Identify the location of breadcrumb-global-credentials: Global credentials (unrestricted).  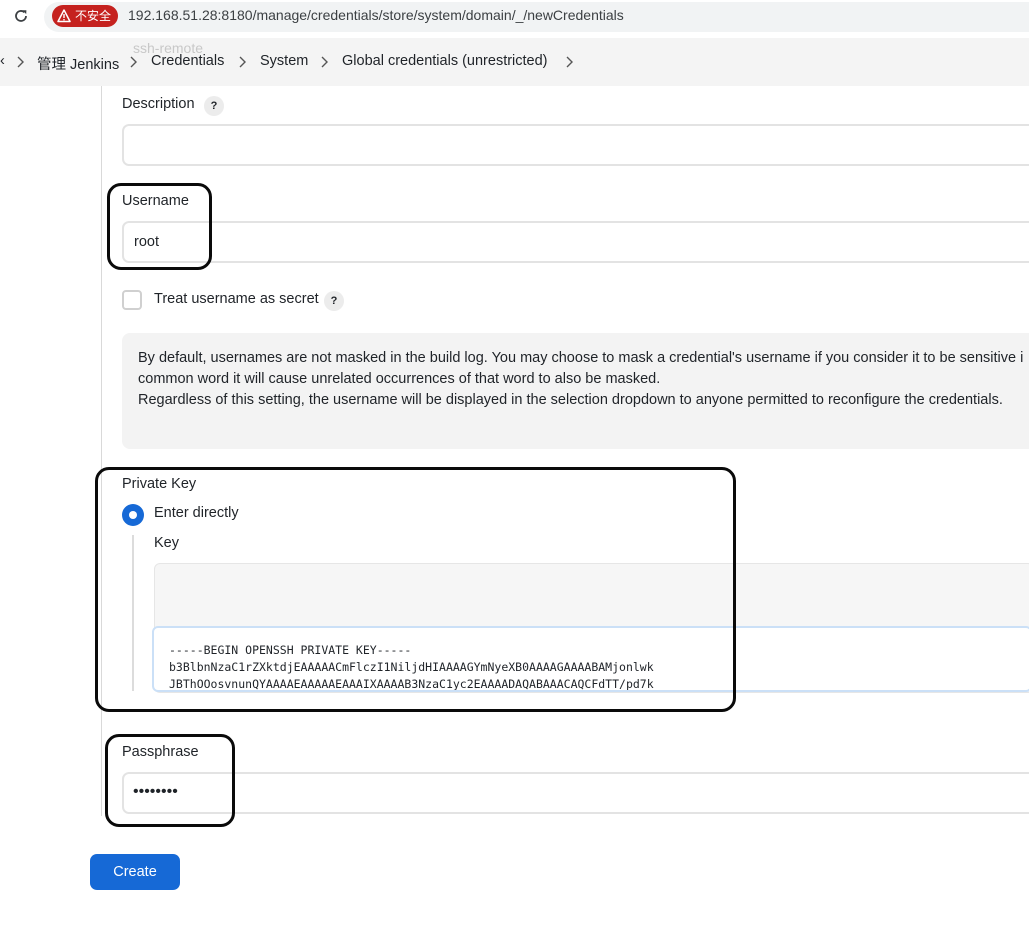
(445, 61).